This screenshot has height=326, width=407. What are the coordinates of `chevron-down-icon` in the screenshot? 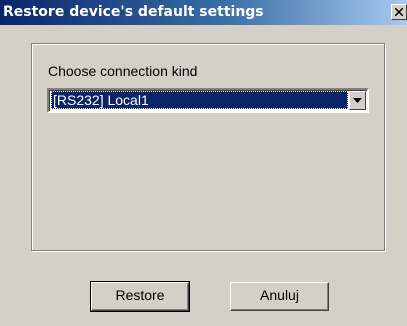 It's located at (357, 100).